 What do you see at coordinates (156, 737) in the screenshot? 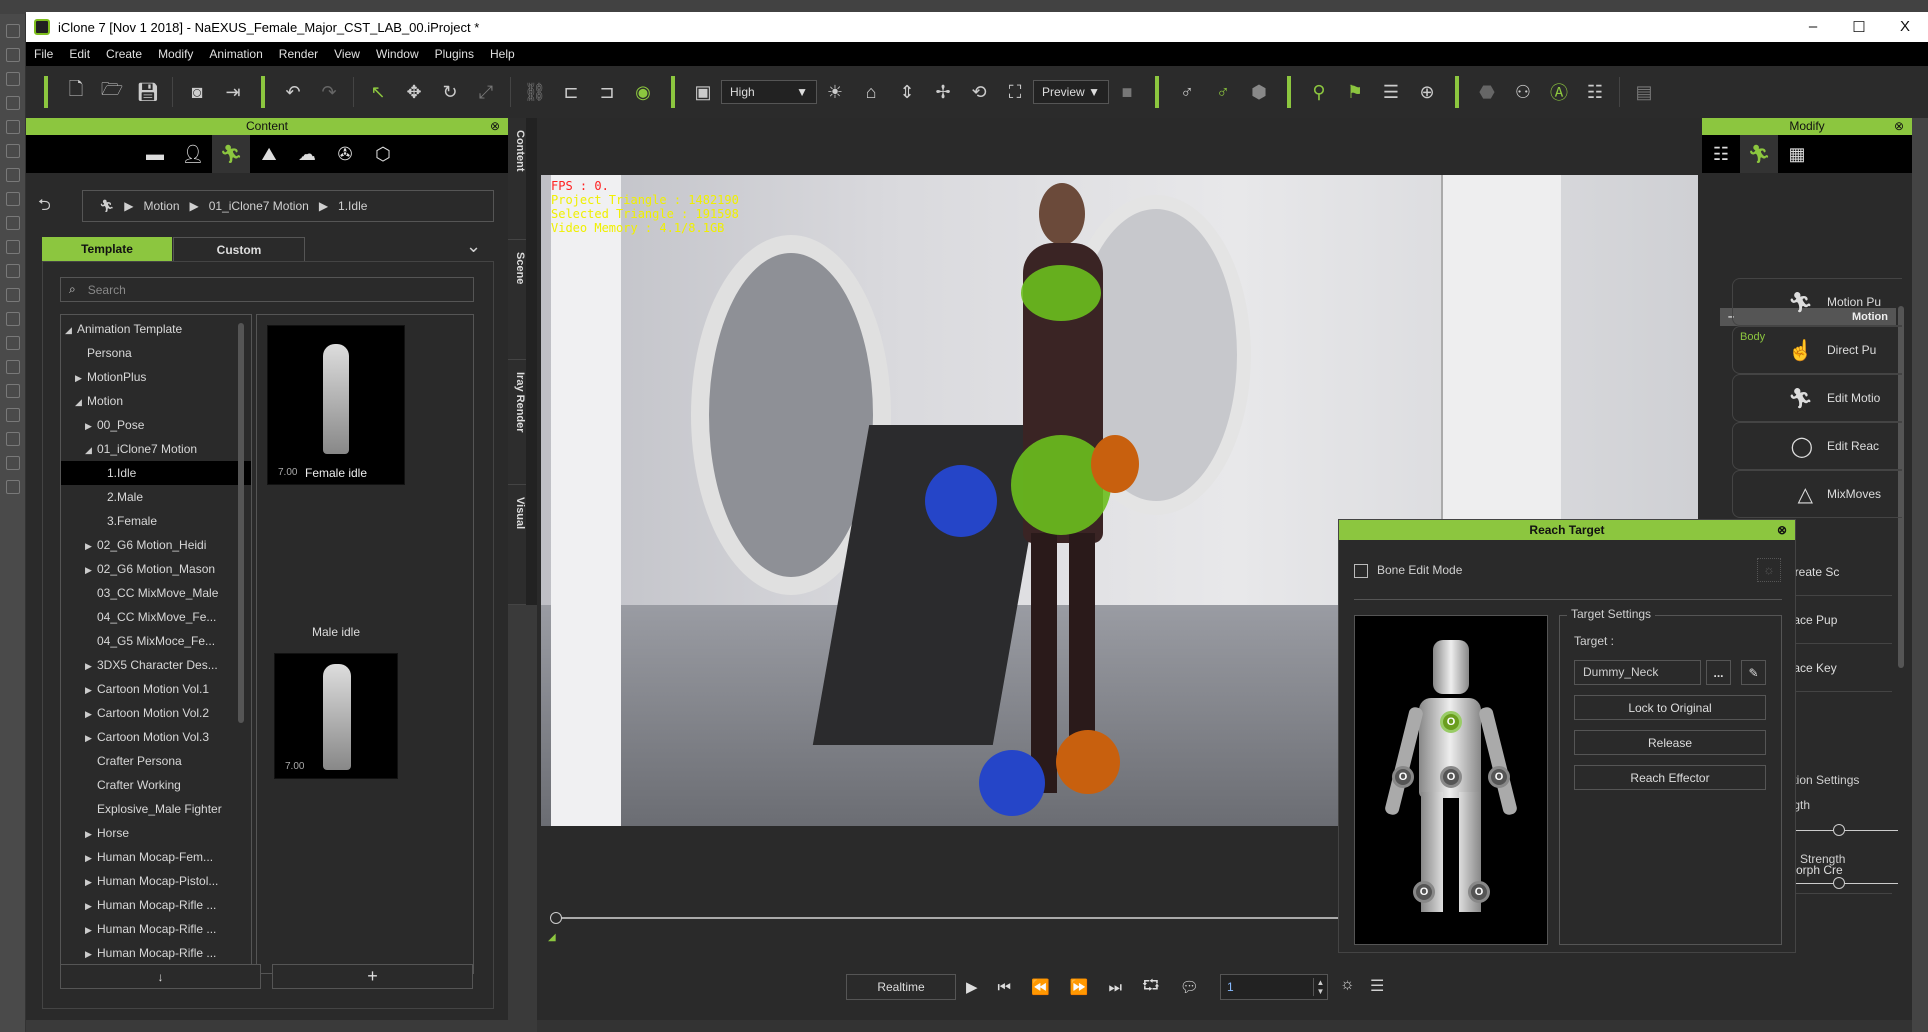
I see `tree-item: ▶ Cartoon Motion Vol.3` at bounding box center [156, 737].